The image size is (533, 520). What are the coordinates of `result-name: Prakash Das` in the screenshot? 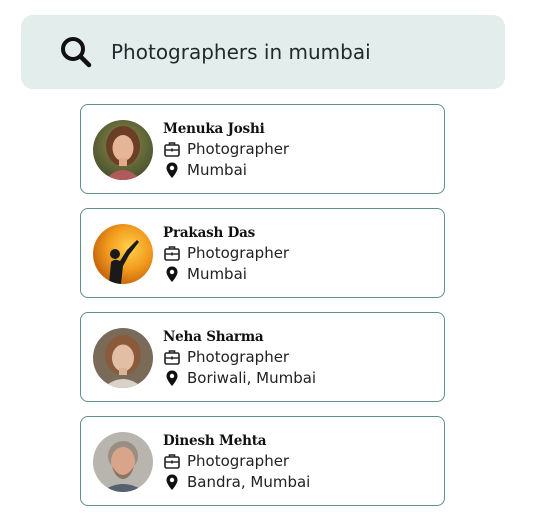 It's located at (209, 233).